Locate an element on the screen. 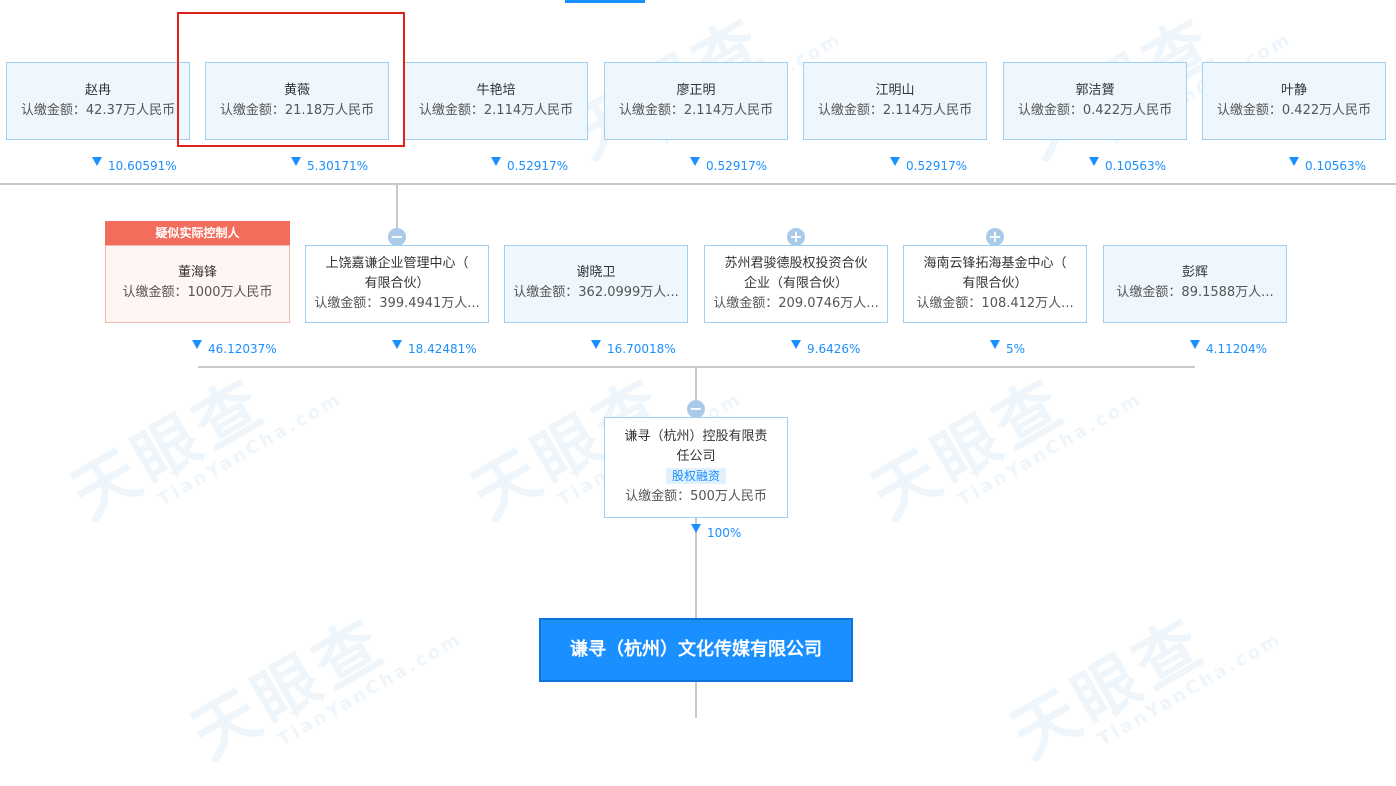 This screenshot has width=1396, height=786. shareholder-name: 郭洁贇 is located at coordinates (1095, 91).